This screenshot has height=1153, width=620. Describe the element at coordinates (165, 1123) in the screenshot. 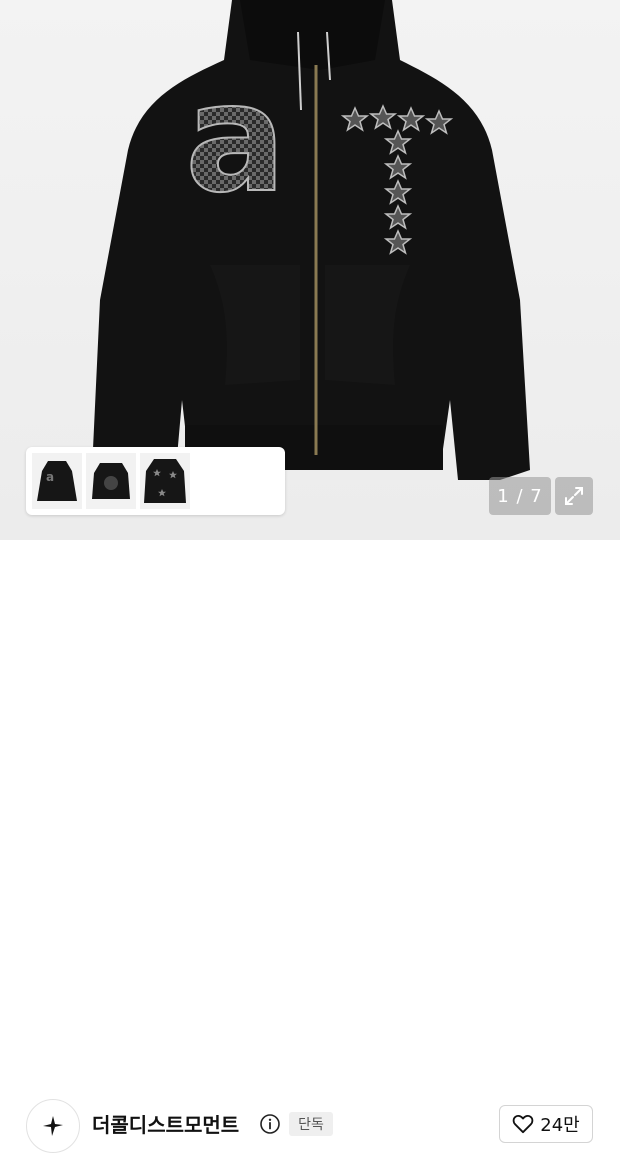

I see `brand-name: 더콜디스트모먼트` at that location.